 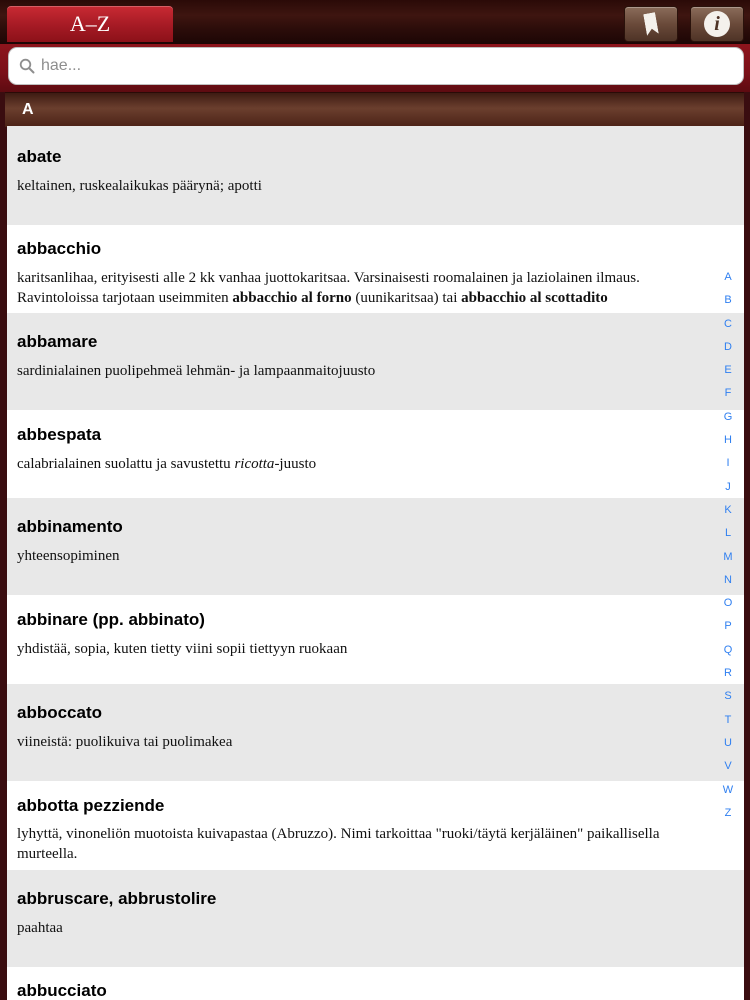 What do you see at coordinates (28, 109) in the screenshot?
I see `section-letter: A` at bounding box center [28, 109].